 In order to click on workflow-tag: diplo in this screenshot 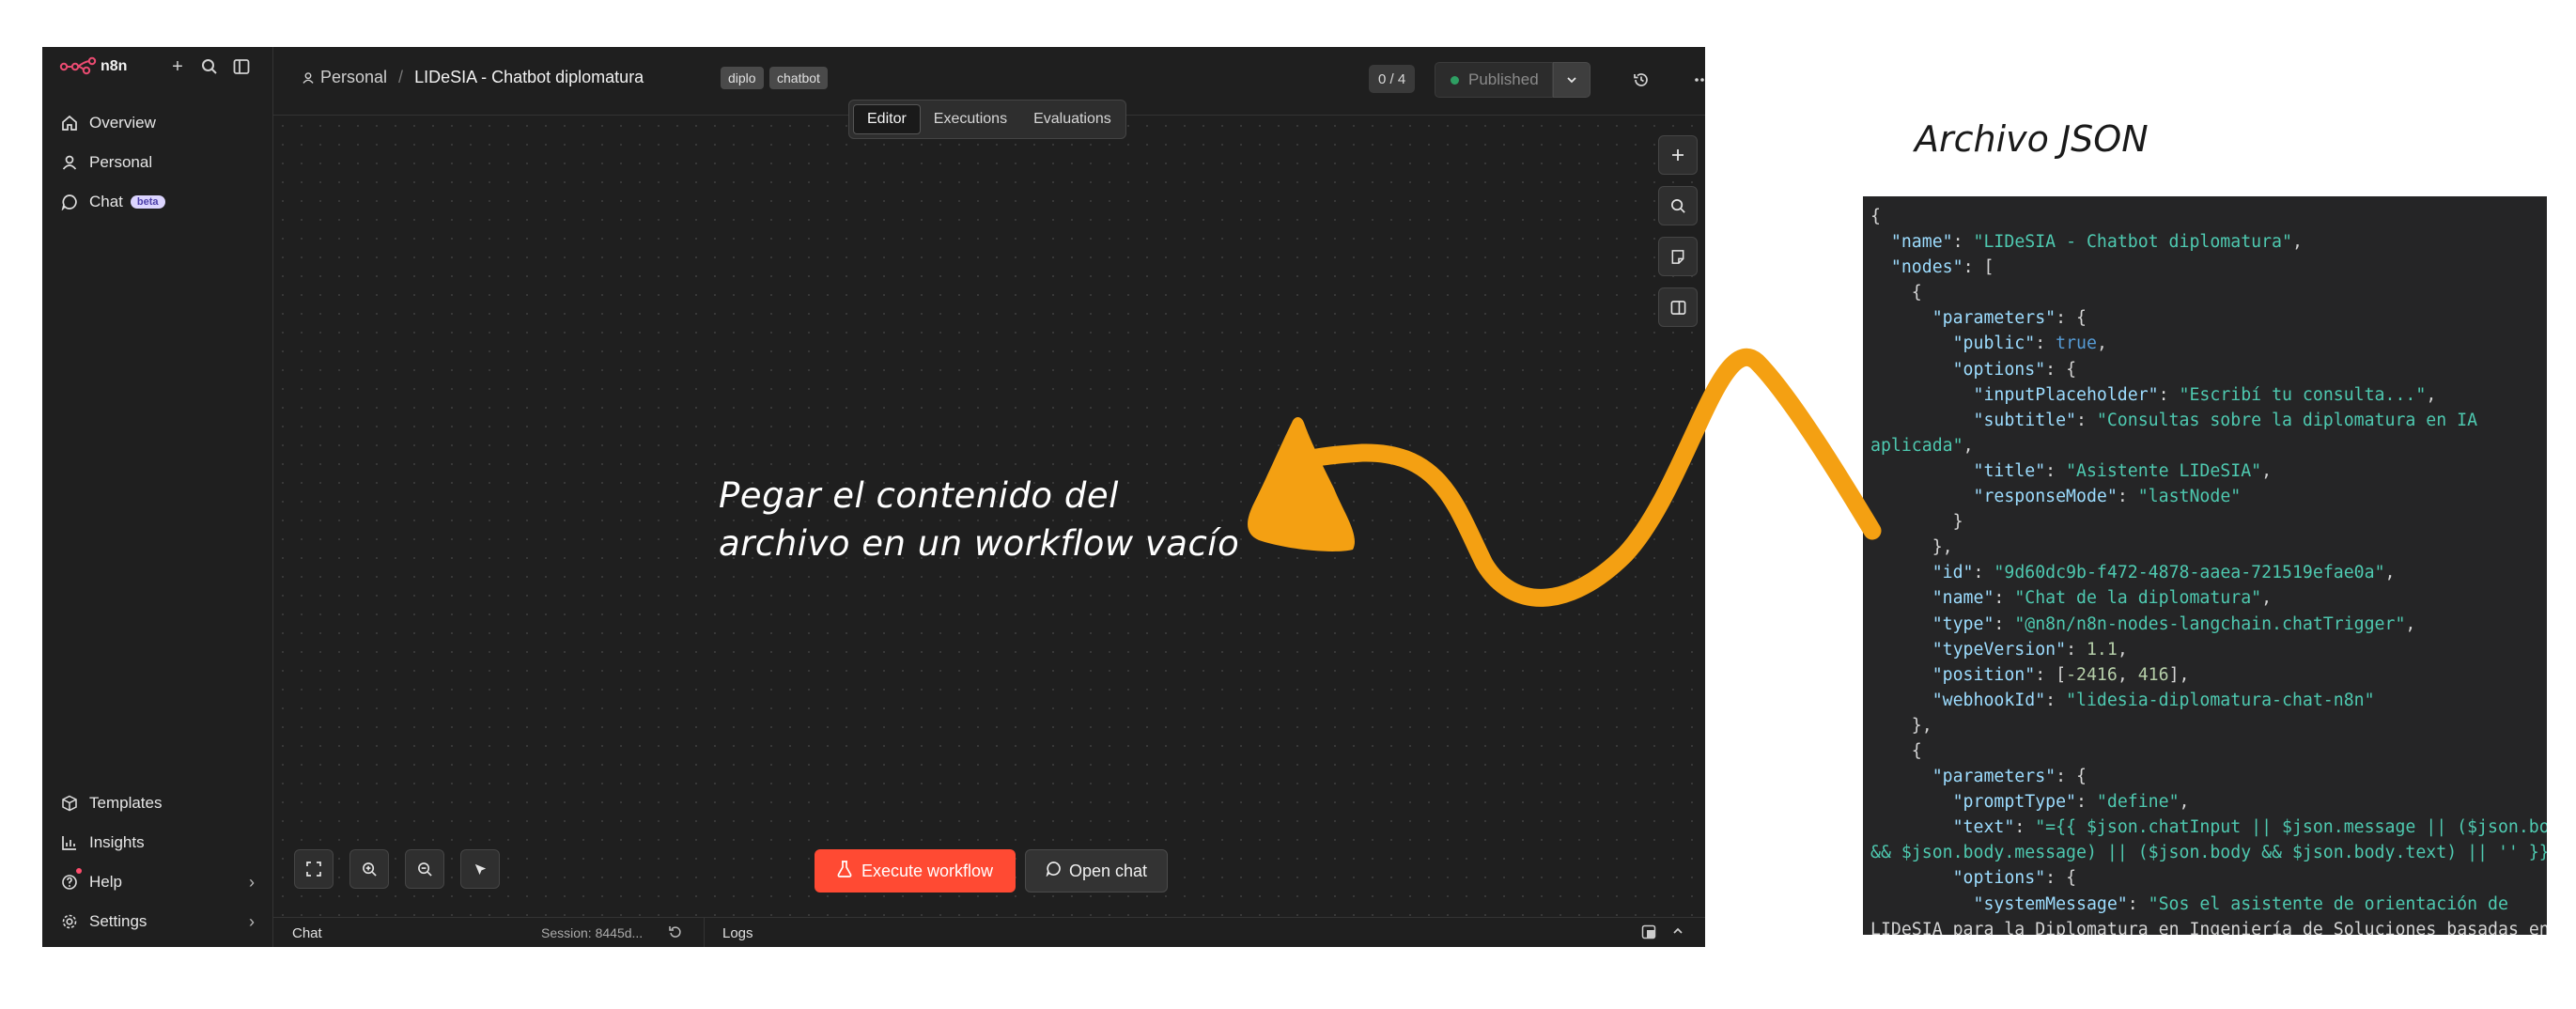, I will do `click(742, 78)`.